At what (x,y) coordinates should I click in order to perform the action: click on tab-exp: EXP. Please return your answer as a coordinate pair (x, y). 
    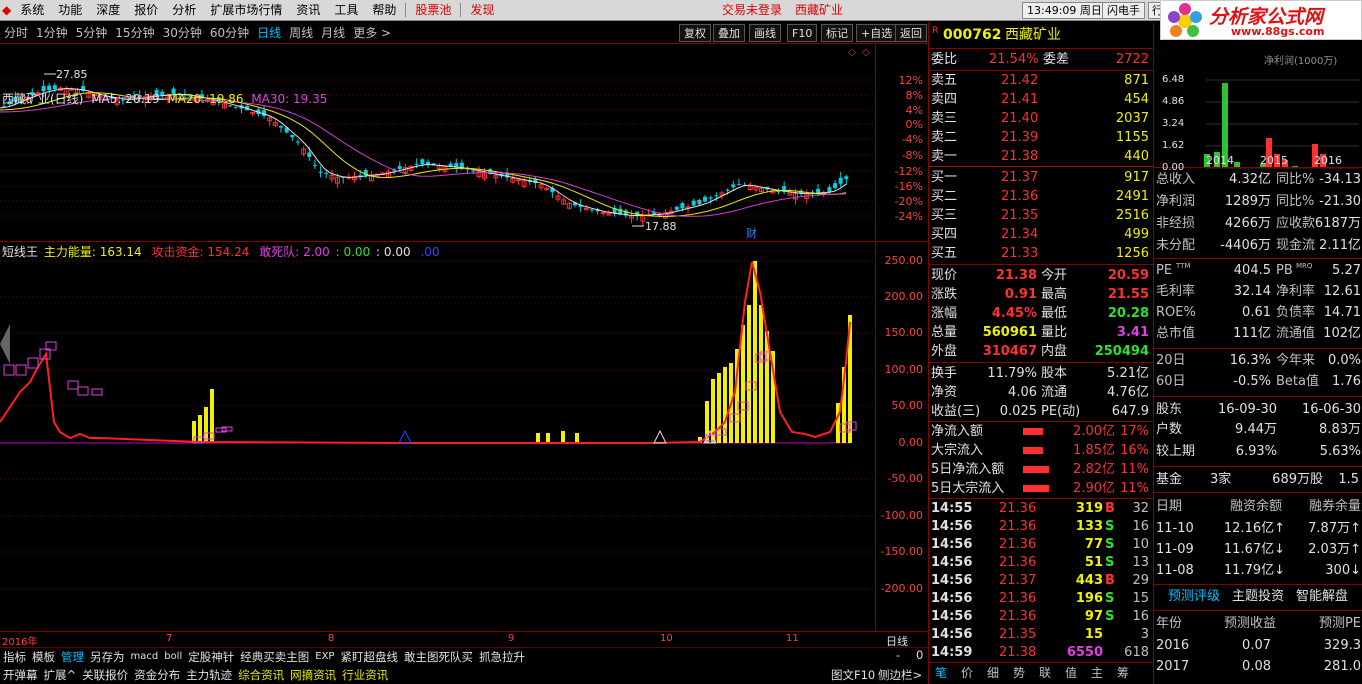
    Looking at the image, I should click on (324, 656).